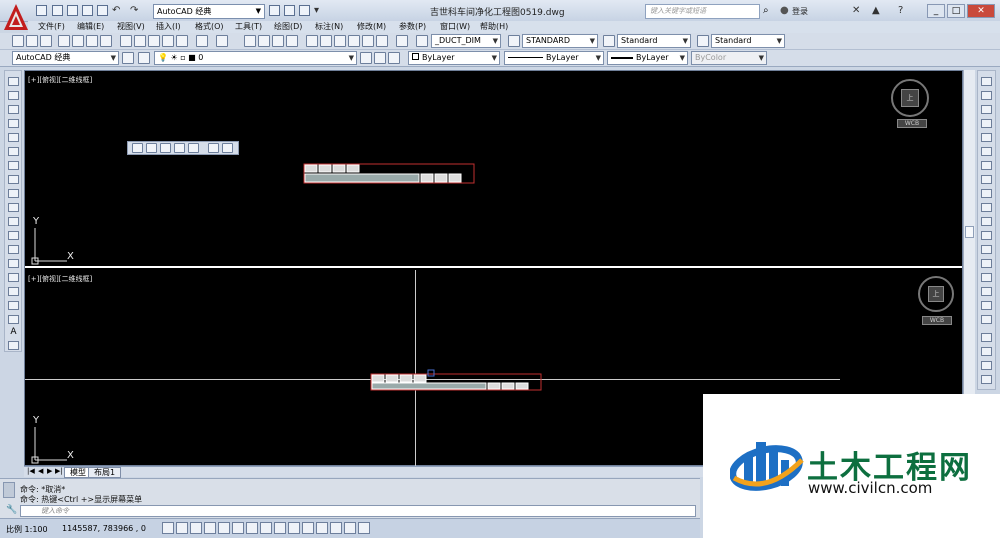  Describe the element at coordinates (986, 81) in the screenshot. I see `erase-icon` at that location.